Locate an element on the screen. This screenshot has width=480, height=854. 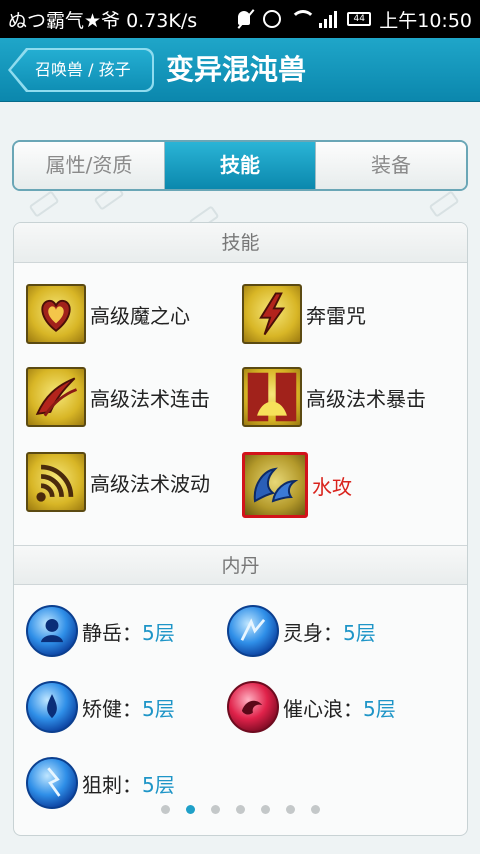
heart-skill-icon is located at coordinates (56, 314).